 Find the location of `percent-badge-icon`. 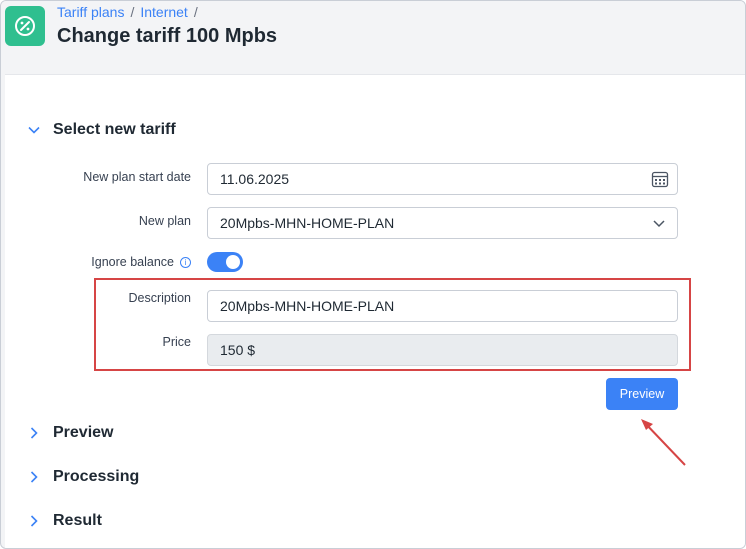

percent-badge-icon is located at coordinates (25, 26).